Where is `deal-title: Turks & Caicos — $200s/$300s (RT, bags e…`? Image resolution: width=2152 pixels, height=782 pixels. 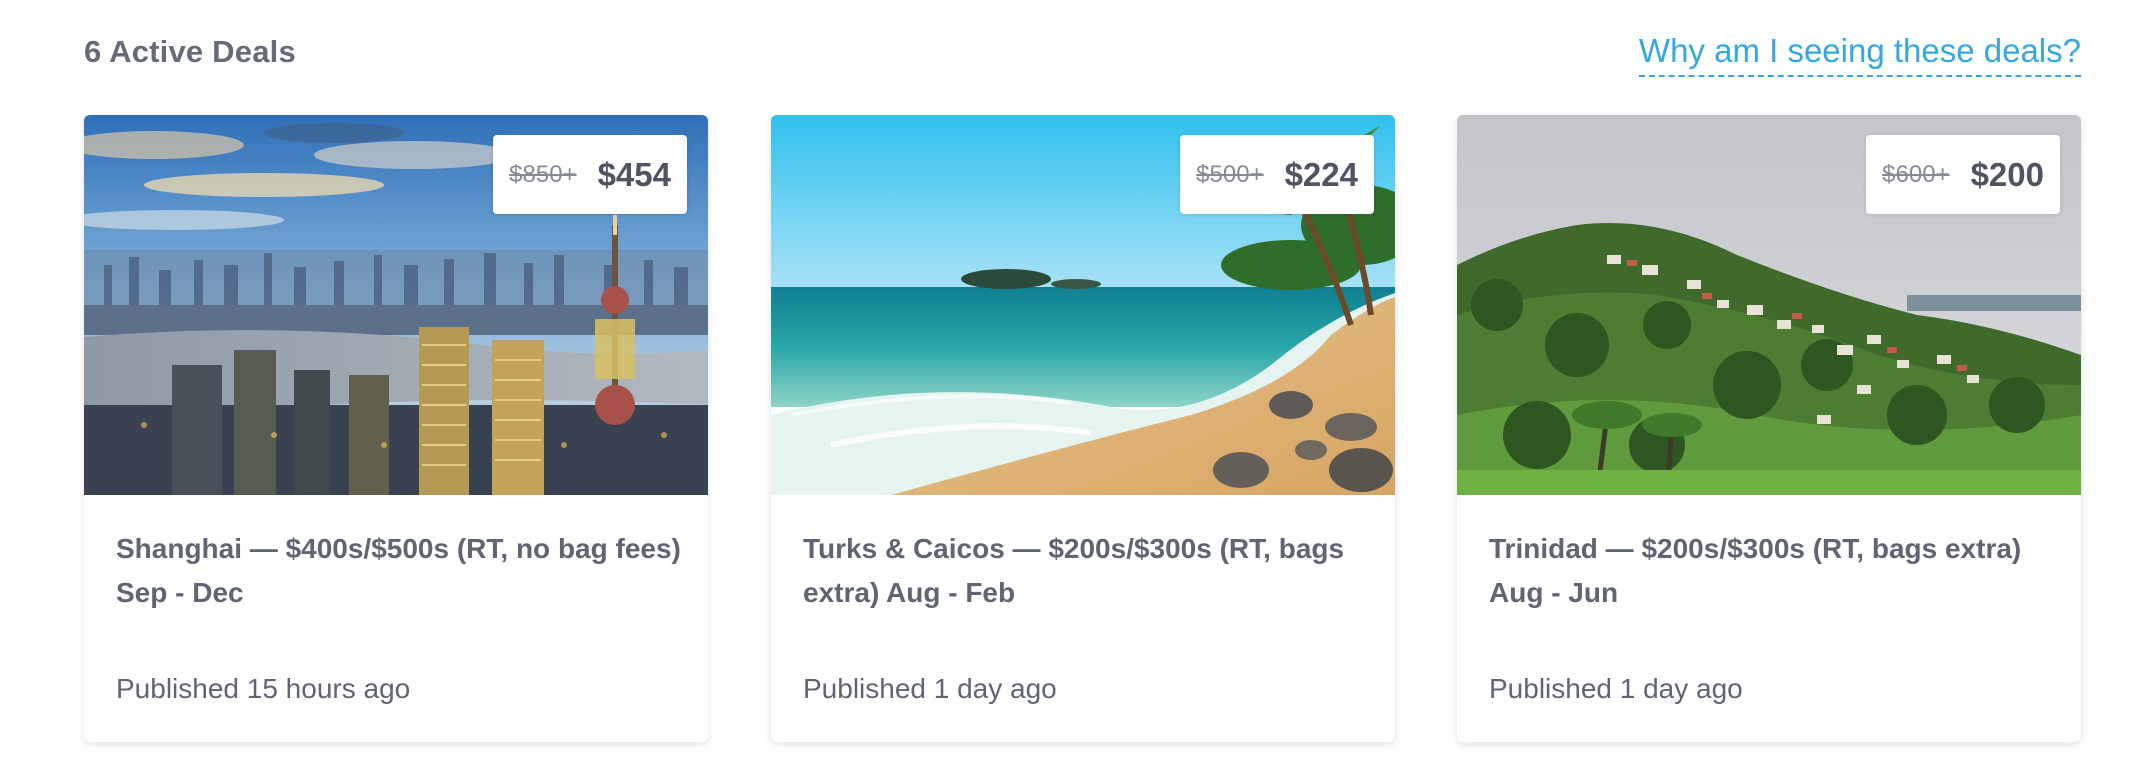 deal-title: Turks & Caicos — $200s/$300s (RT, bags e… is located at coordinates (1074, 570).